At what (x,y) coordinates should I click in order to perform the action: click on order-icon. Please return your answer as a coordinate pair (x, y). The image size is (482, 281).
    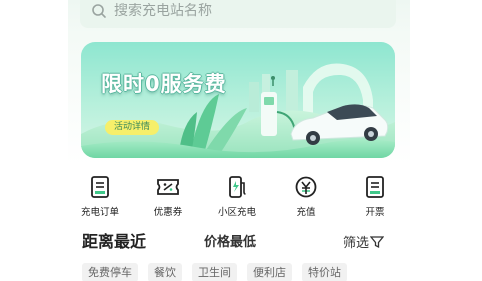
    Looking at the image, I should click on (100, 187).